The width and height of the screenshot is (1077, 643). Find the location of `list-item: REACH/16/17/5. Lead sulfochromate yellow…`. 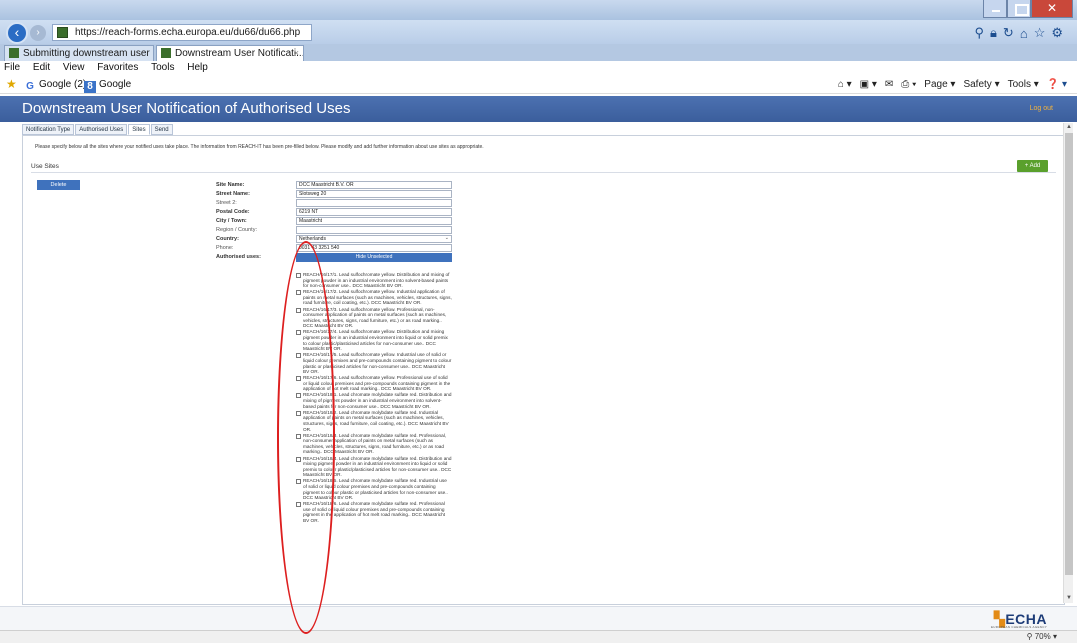

list-item: REACH/16/17/5. Lead sulfochromate yellow… is located at coordinates (374, 363).